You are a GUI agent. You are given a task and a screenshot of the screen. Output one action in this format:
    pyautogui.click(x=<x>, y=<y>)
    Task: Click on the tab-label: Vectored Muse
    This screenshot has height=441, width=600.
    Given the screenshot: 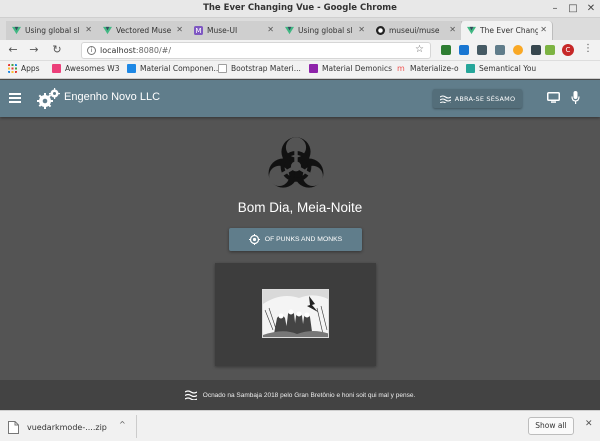 What is the action you would take?
    pyautogui.click(x=144, y=30)
    